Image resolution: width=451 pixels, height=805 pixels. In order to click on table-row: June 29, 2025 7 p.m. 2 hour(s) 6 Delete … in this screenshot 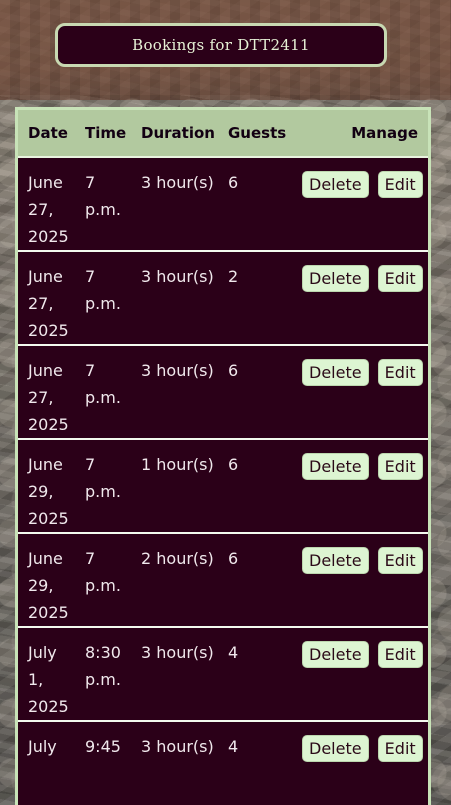, I will do `click(223, 580)`.